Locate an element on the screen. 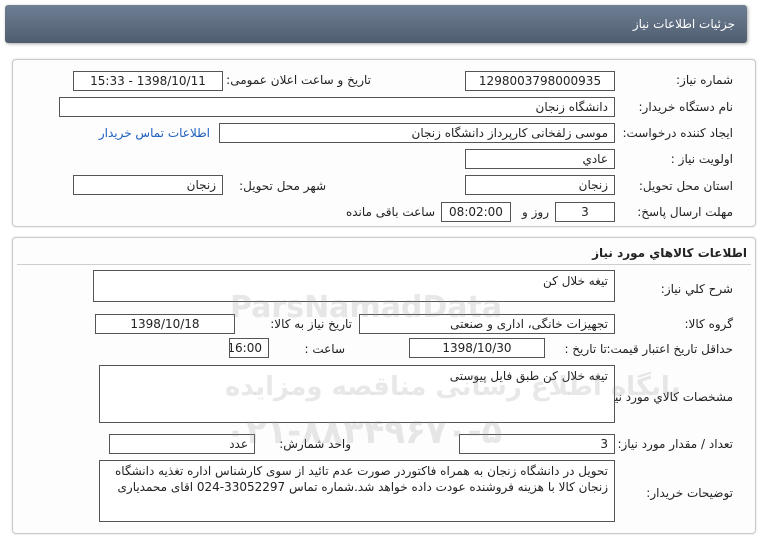 This screenshot has height=545, width=770. unit-field: عدد is located at coordinates (182, 444).